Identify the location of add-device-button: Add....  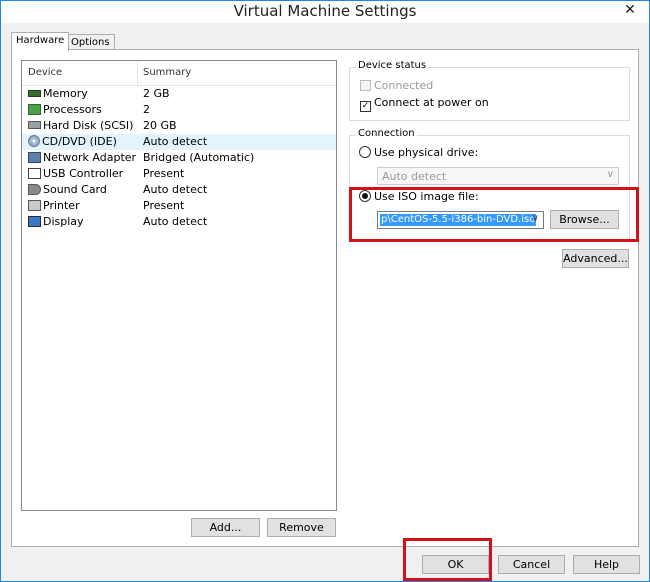
(225, 527).